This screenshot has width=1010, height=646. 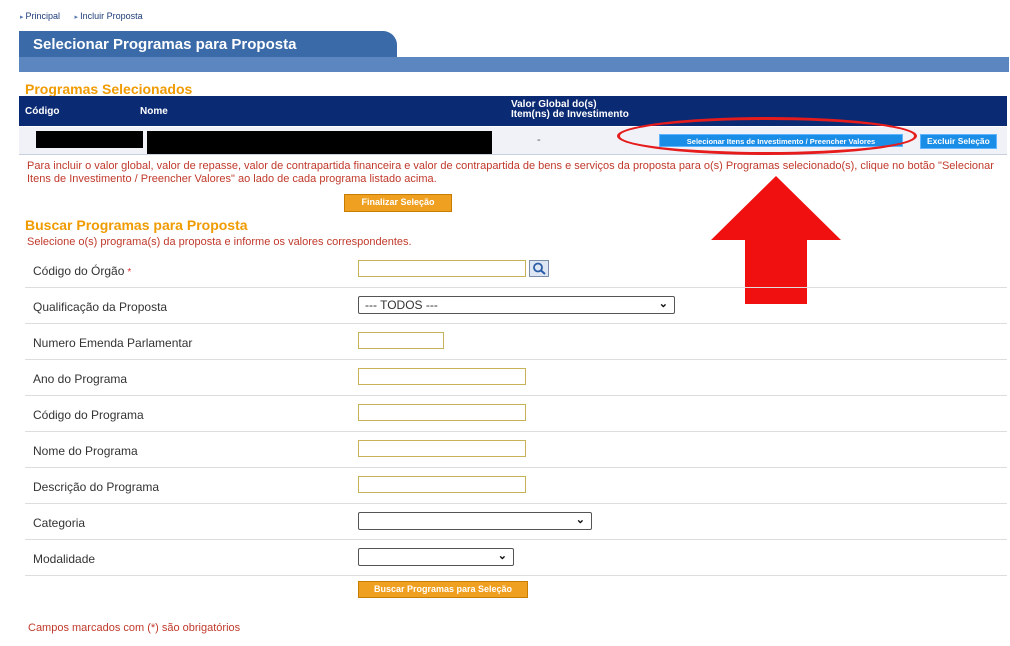 What do you see at coordinates (208, 44) in the screenshot?
I see `page-title: Selecionar Programas para Proposta` at bounding box center [208, 44].